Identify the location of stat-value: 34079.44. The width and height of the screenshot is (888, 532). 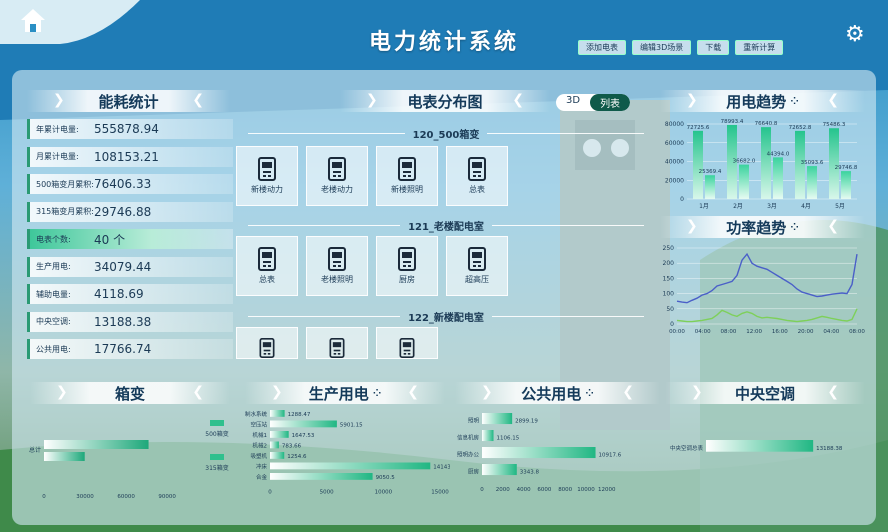
(123, 266).